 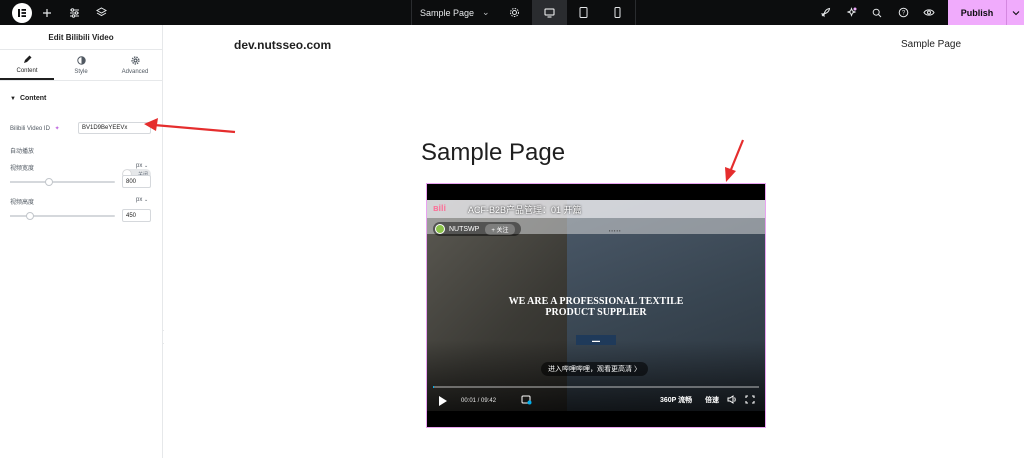 I want to click on site-title: dev.nutsseo.com, so click(x=282, y=45).